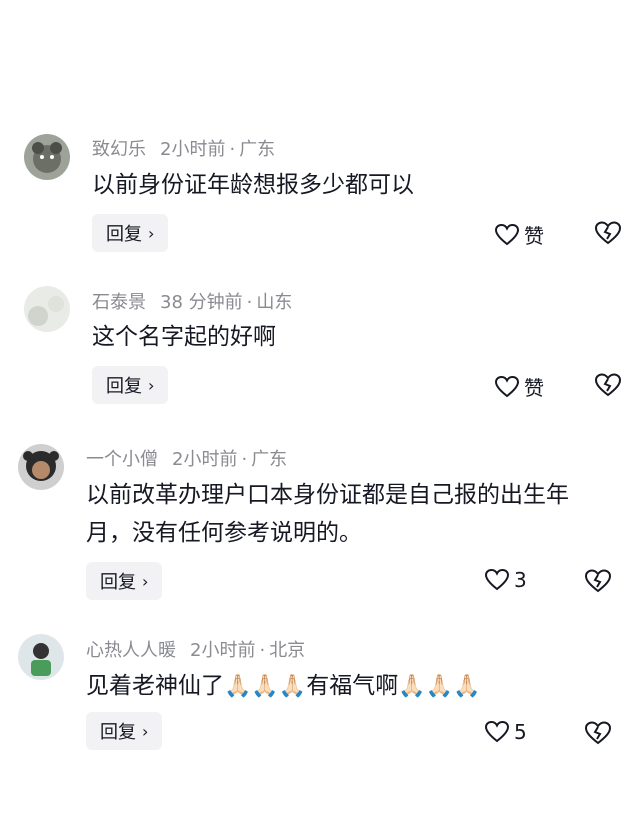  I want to click on like-count: 3, so click(520, 580).